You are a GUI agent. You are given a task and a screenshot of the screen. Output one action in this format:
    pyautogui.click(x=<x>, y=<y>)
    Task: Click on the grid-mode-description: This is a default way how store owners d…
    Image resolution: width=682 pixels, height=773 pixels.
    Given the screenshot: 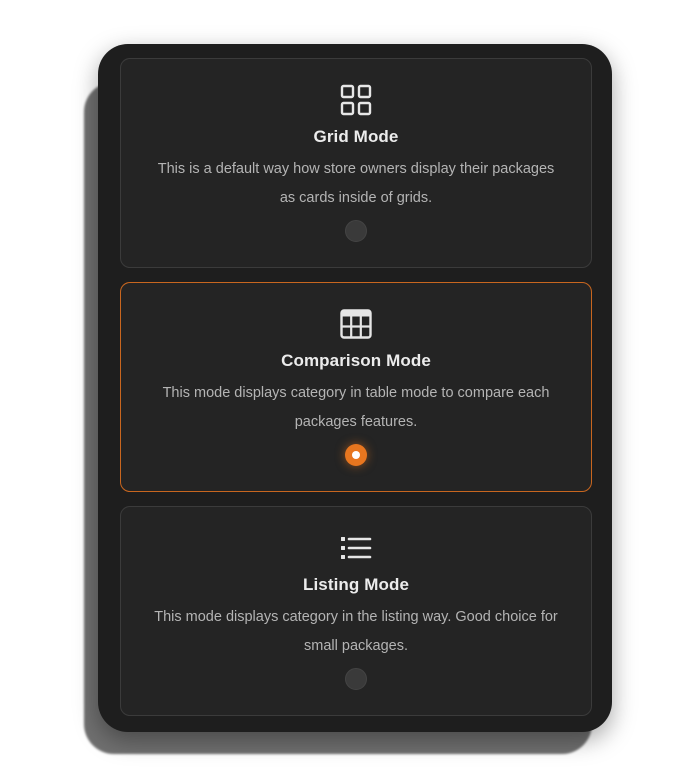 What is the action you would take?
    pyautogui.click(x=356, y=183)
    